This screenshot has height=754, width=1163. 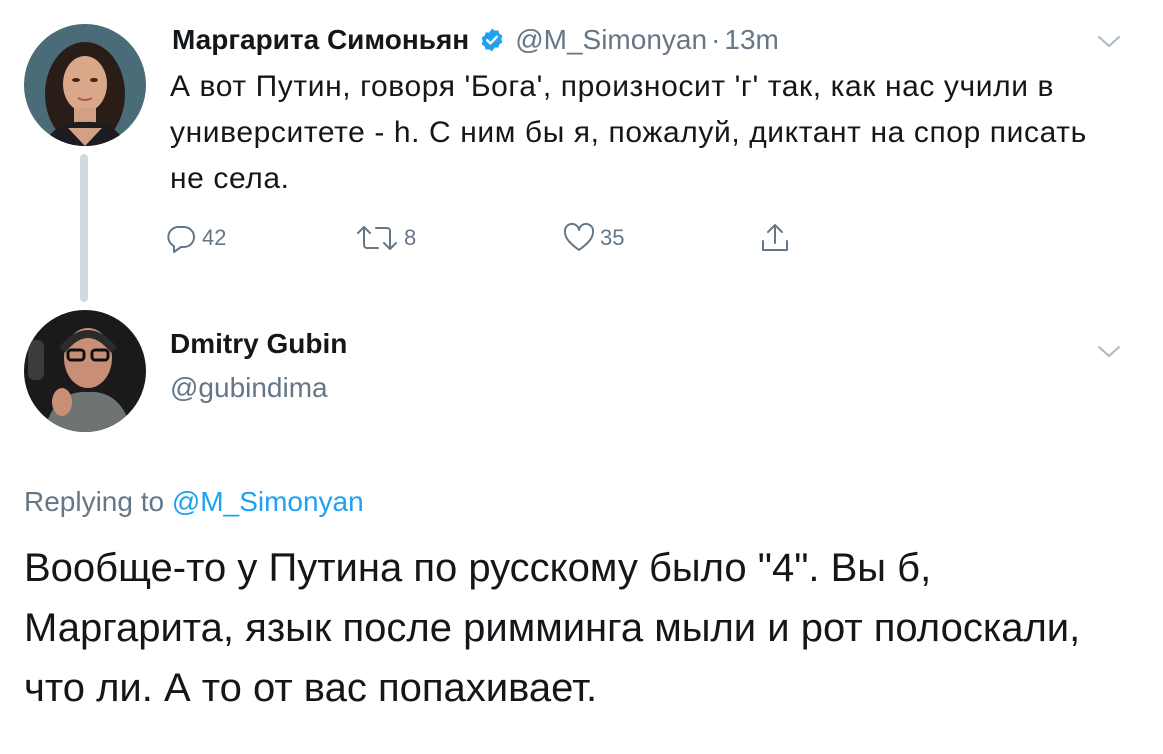 What do you see at coordinates (258, 344) in the screenshot?
I see `author-name: Dmitry Gubin` at bounding box center [258, 344].